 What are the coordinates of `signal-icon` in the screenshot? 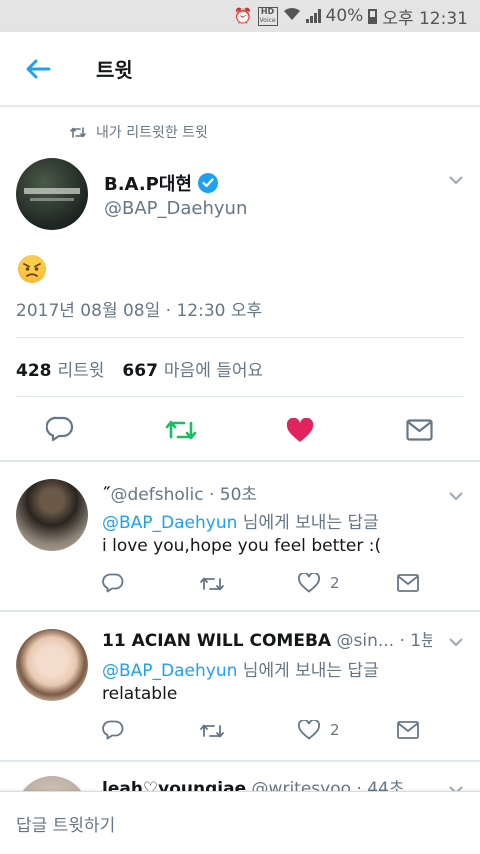 It's located at (313, 16).